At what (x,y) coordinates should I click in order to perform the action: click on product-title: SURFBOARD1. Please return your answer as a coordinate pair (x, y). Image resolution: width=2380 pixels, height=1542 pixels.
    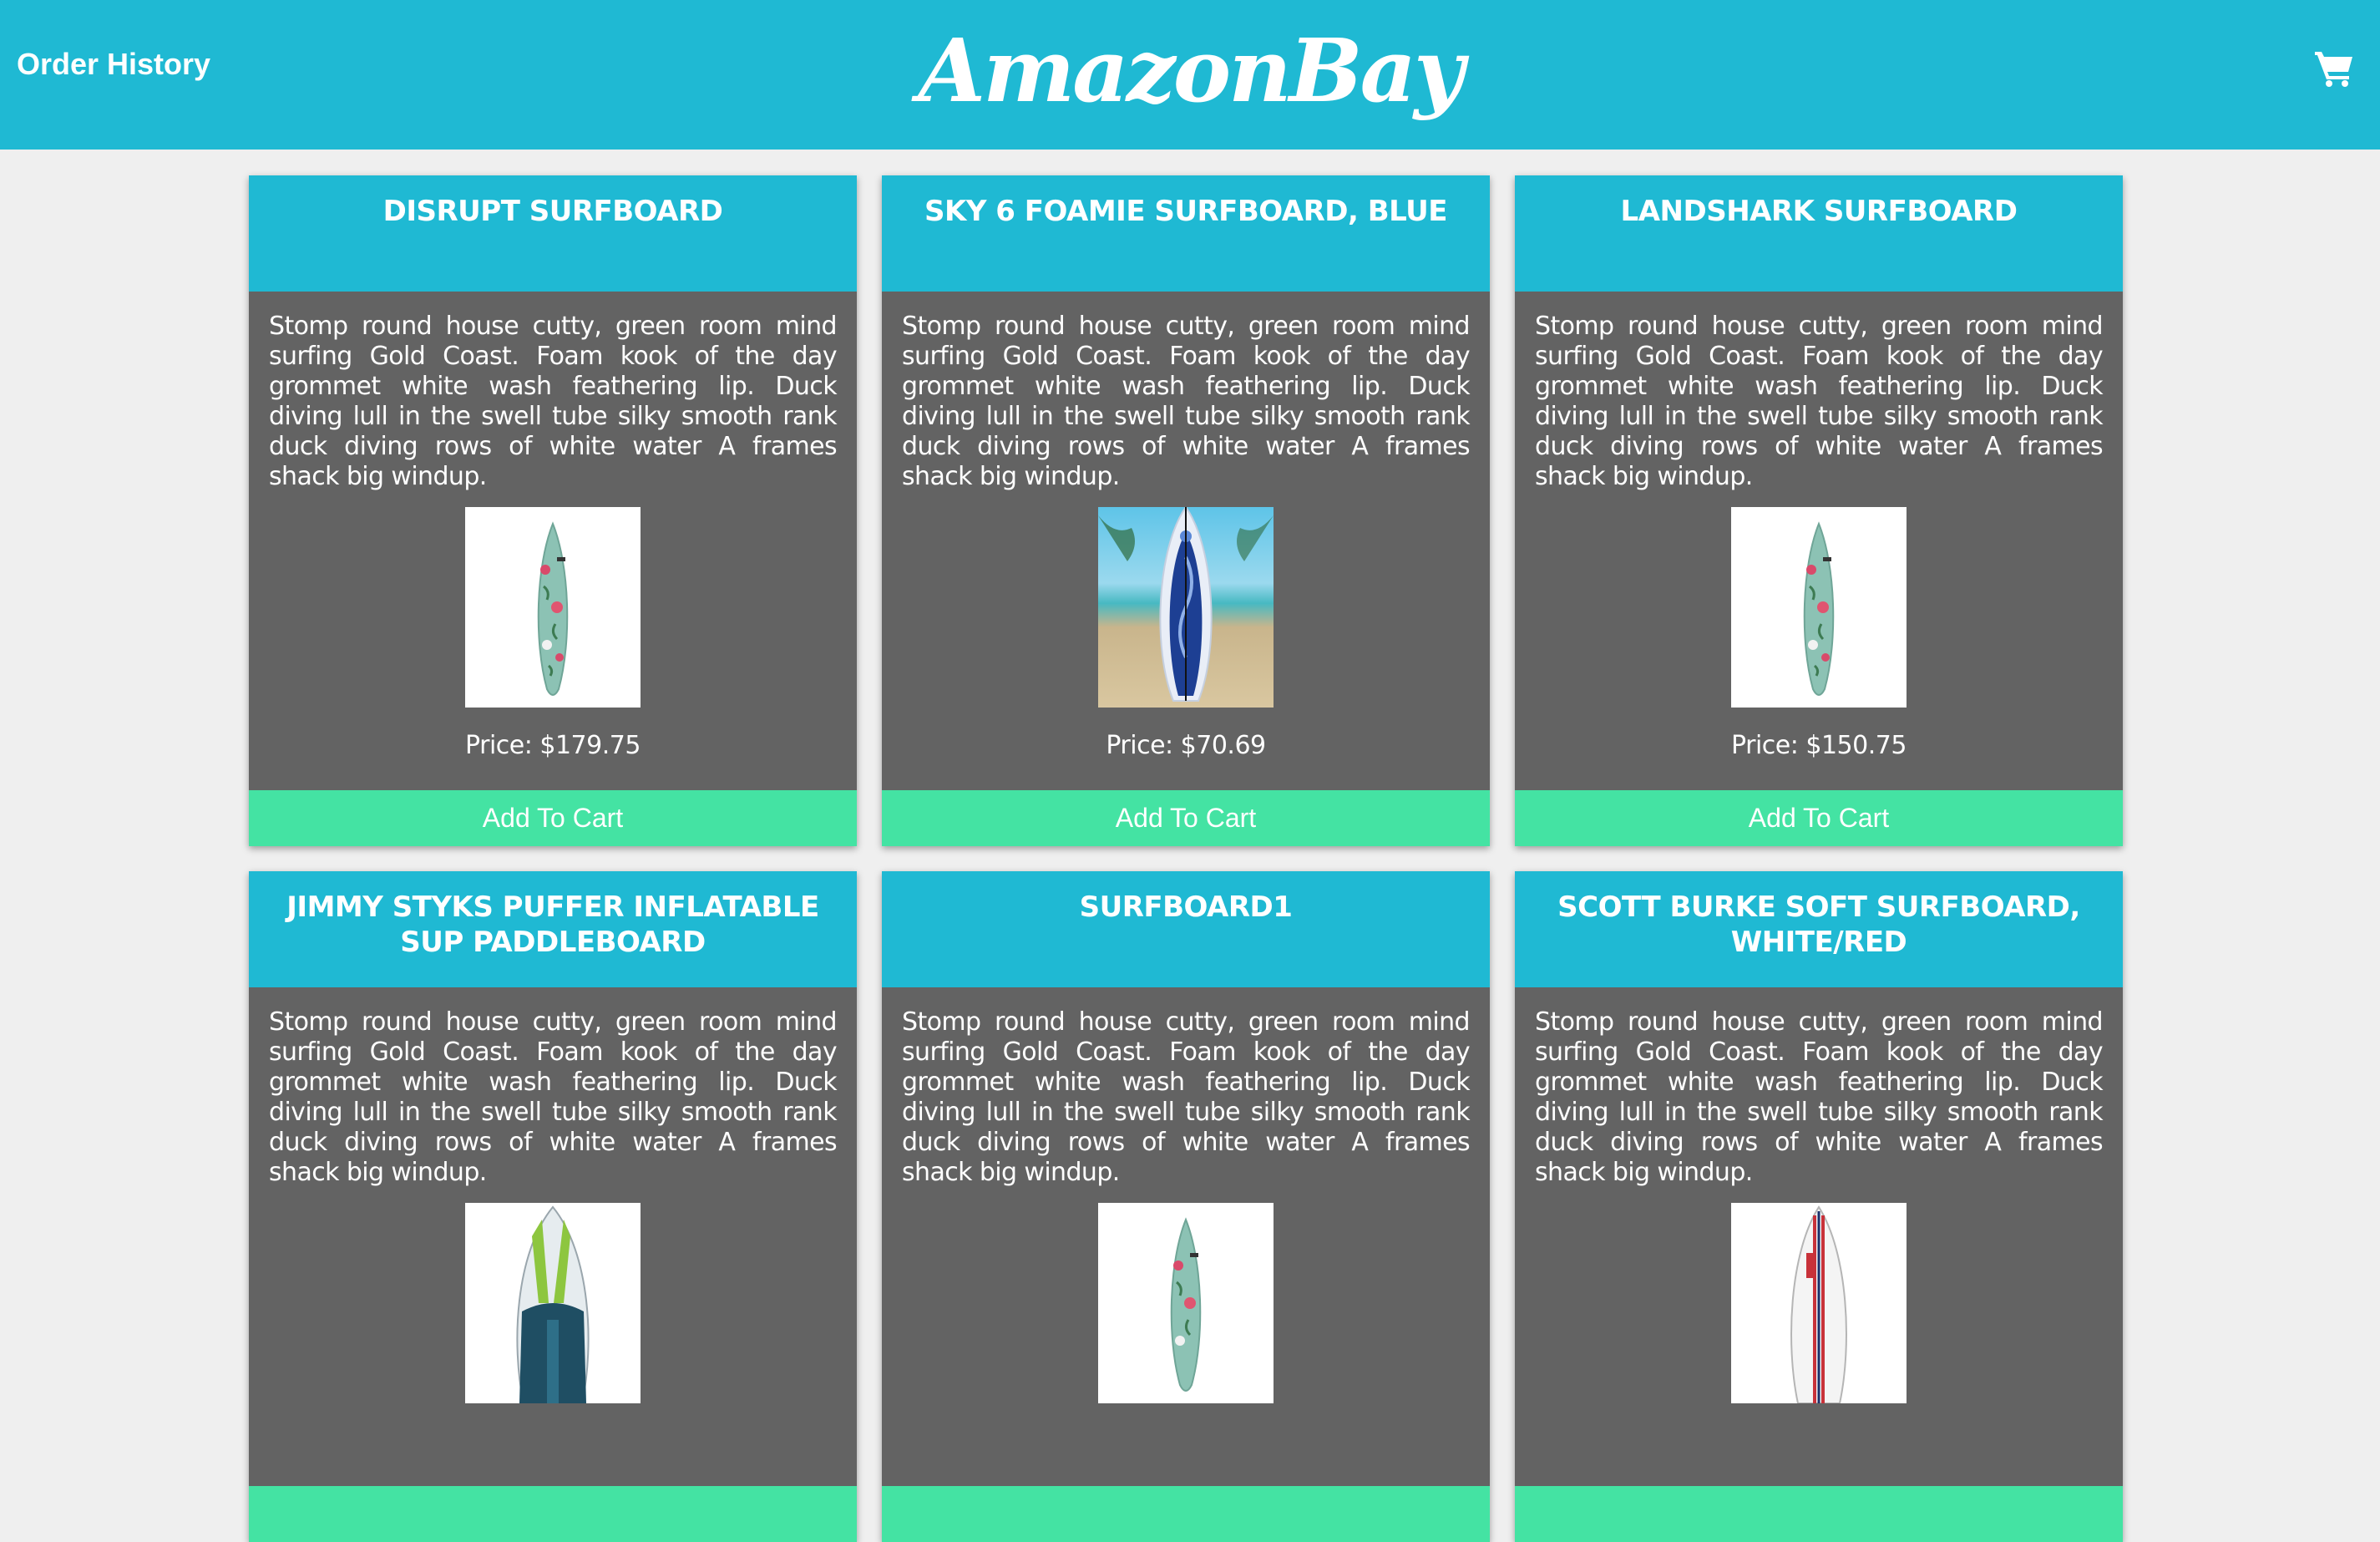
    Looking at the image, I should click on (1186, 929).